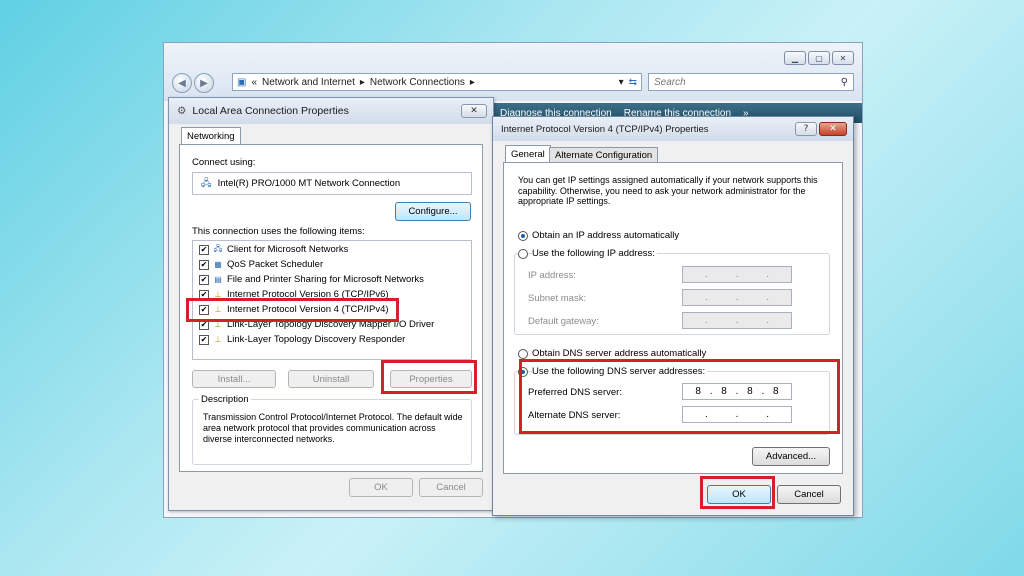  What do you see at coordinates (204, 83) in the screenshot?
I see `forward-button: ▶` at bounding box center [204, 83].